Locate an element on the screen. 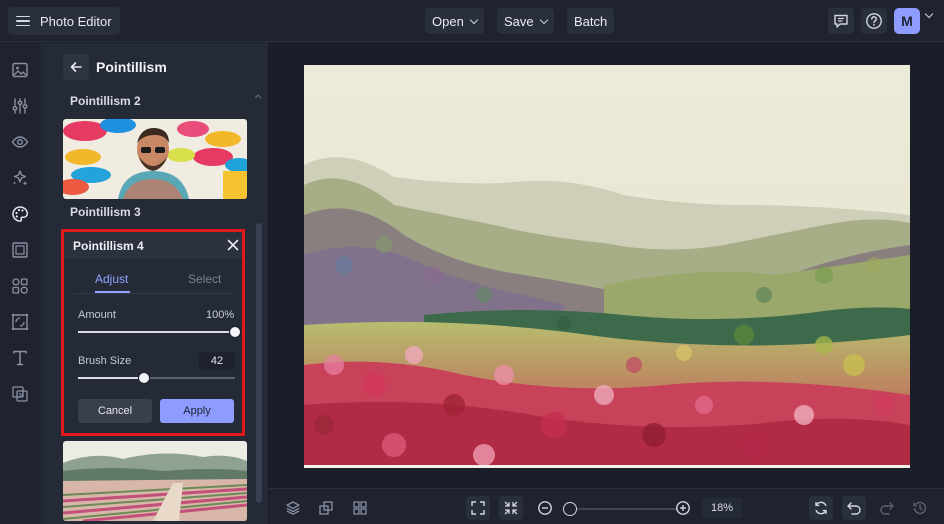 The height and width of the screenshot is (524, 944). text-icon is located at coordinates (20, 358).